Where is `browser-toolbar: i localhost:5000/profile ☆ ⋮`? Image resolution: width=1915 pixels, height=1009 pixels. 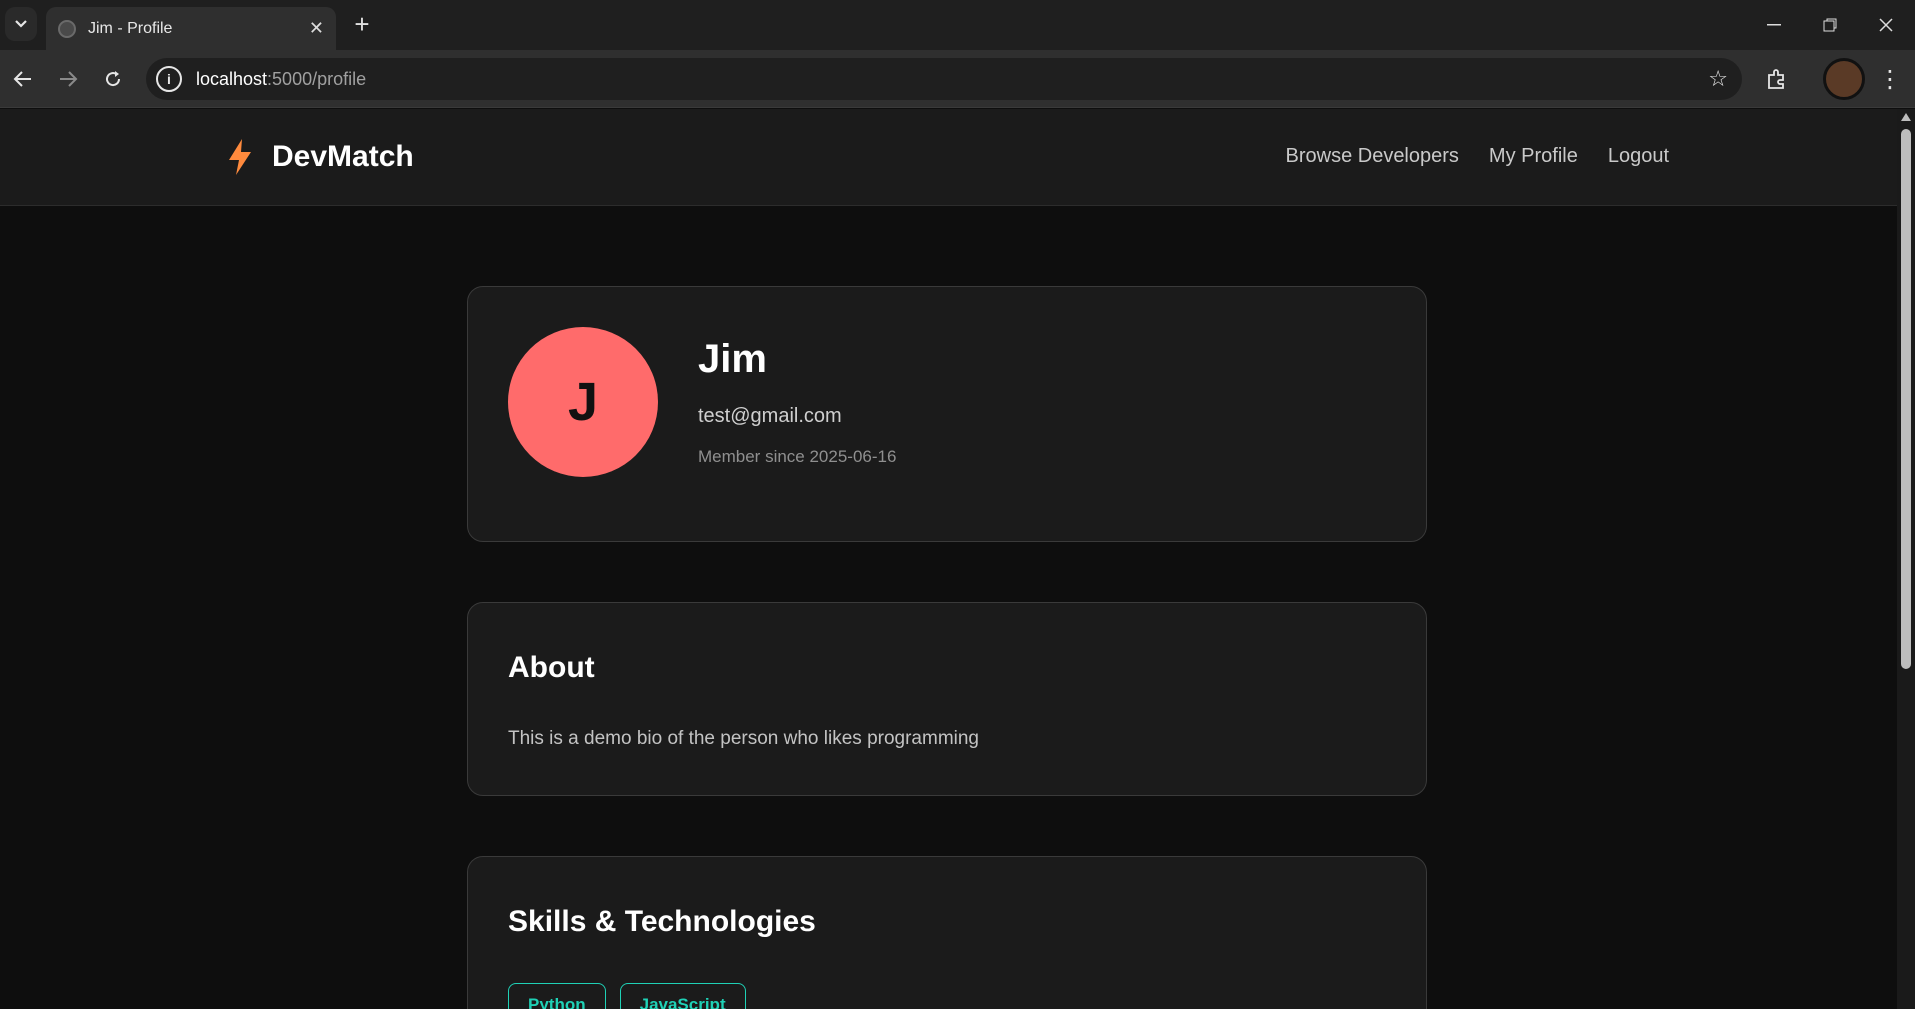
browser-toolbar: i localhost:5000/profile ☆ ⋮ is located at coordinates (957, 79).